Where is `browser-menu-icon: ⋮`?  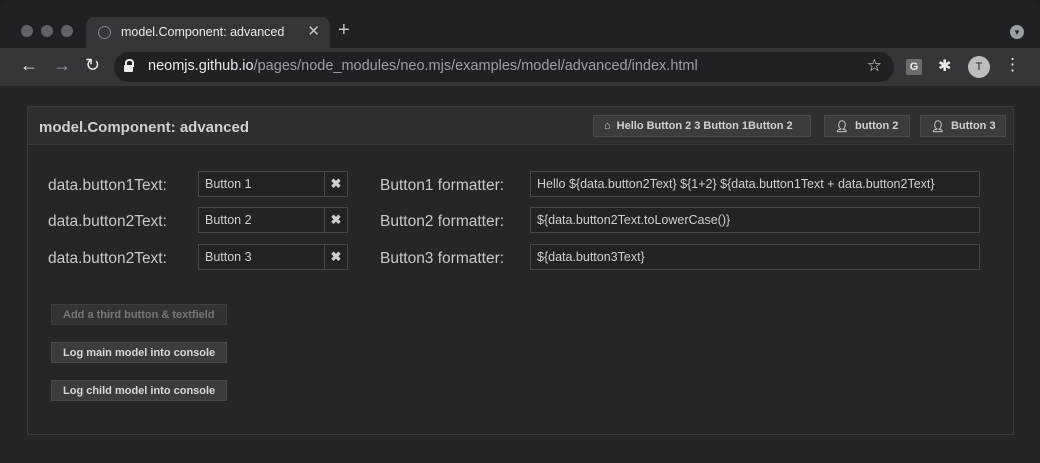
browser-menu-icon: ⋮ is located at coordinates (1012, 65).